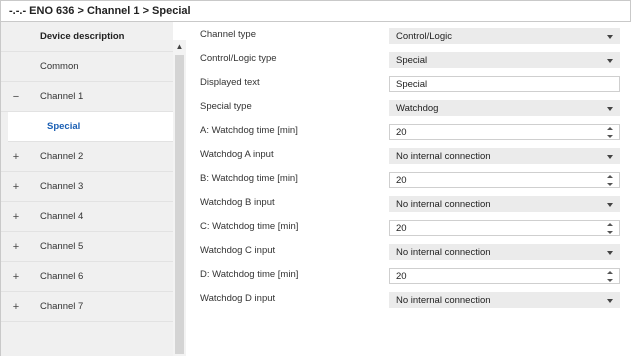  What do you see at coordinates (16, 97) in the screenshot?
I see `collapse-icon: −` at bounding box center [16, 97].